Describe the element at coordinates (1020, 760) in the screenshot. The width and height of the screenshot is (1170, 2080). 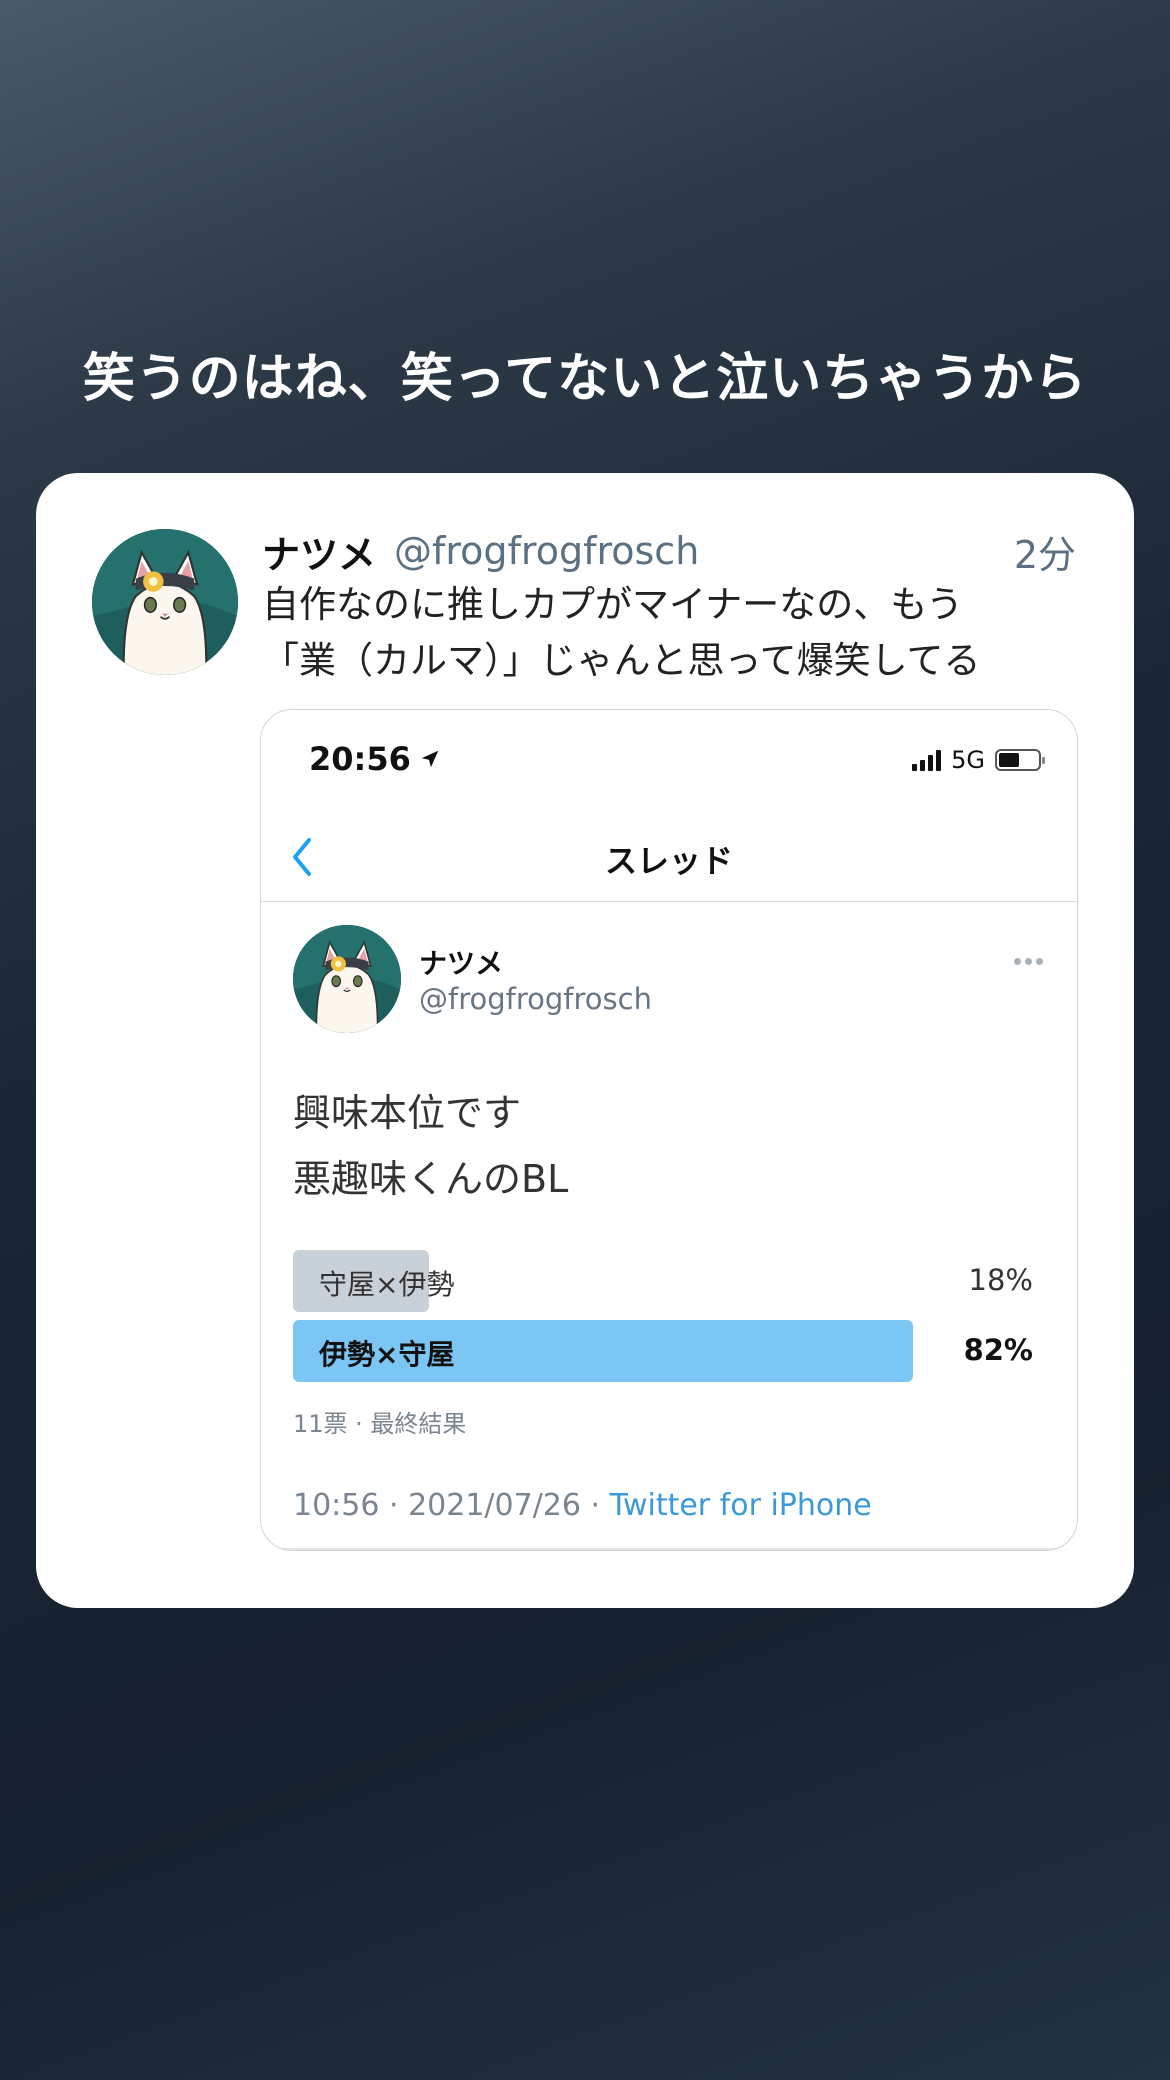
I see `battery-icon` at that location.